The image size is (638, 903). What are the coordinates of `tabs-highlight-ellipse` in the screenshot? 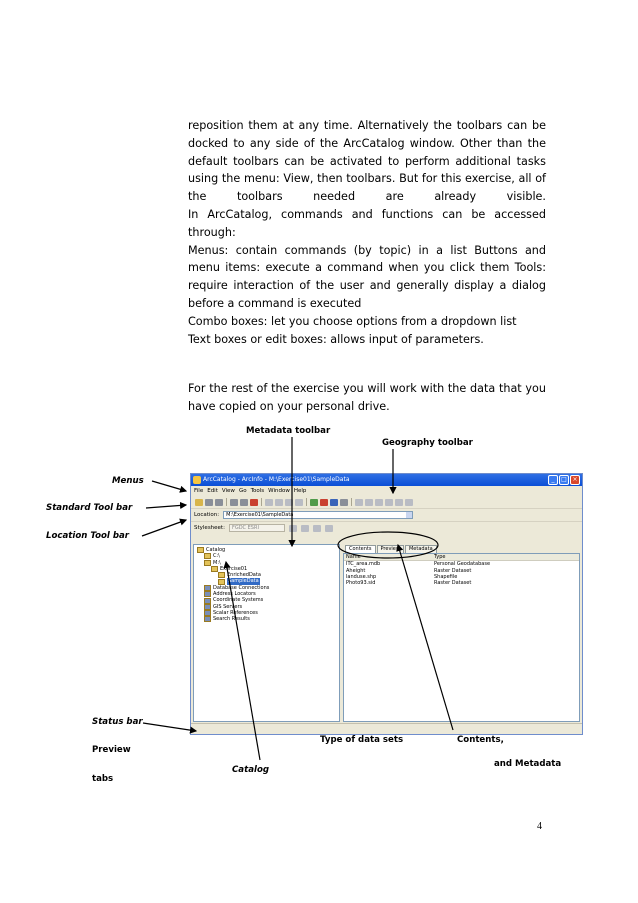 It's located at (388, 545).